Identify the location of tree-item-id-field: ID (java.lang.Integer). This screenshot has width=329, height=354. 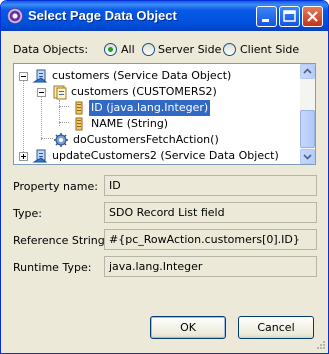
(157, 108).